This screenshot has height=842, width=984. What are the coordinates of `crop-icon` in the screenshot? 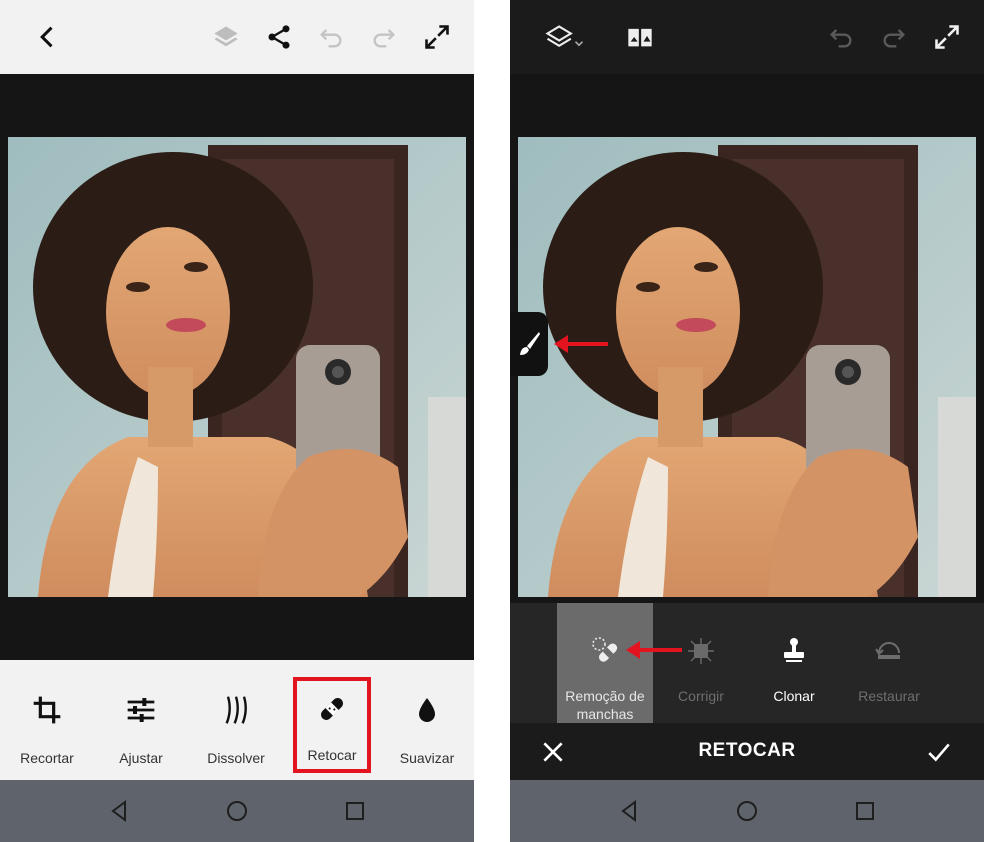 It's located at (47, 710).